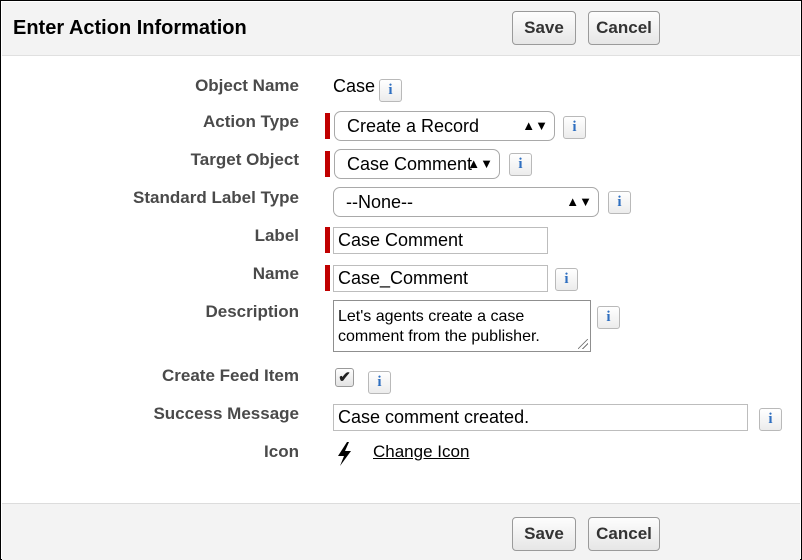  I want to click on target-object-select: Case Comment ▲▼, so click(417, 164).